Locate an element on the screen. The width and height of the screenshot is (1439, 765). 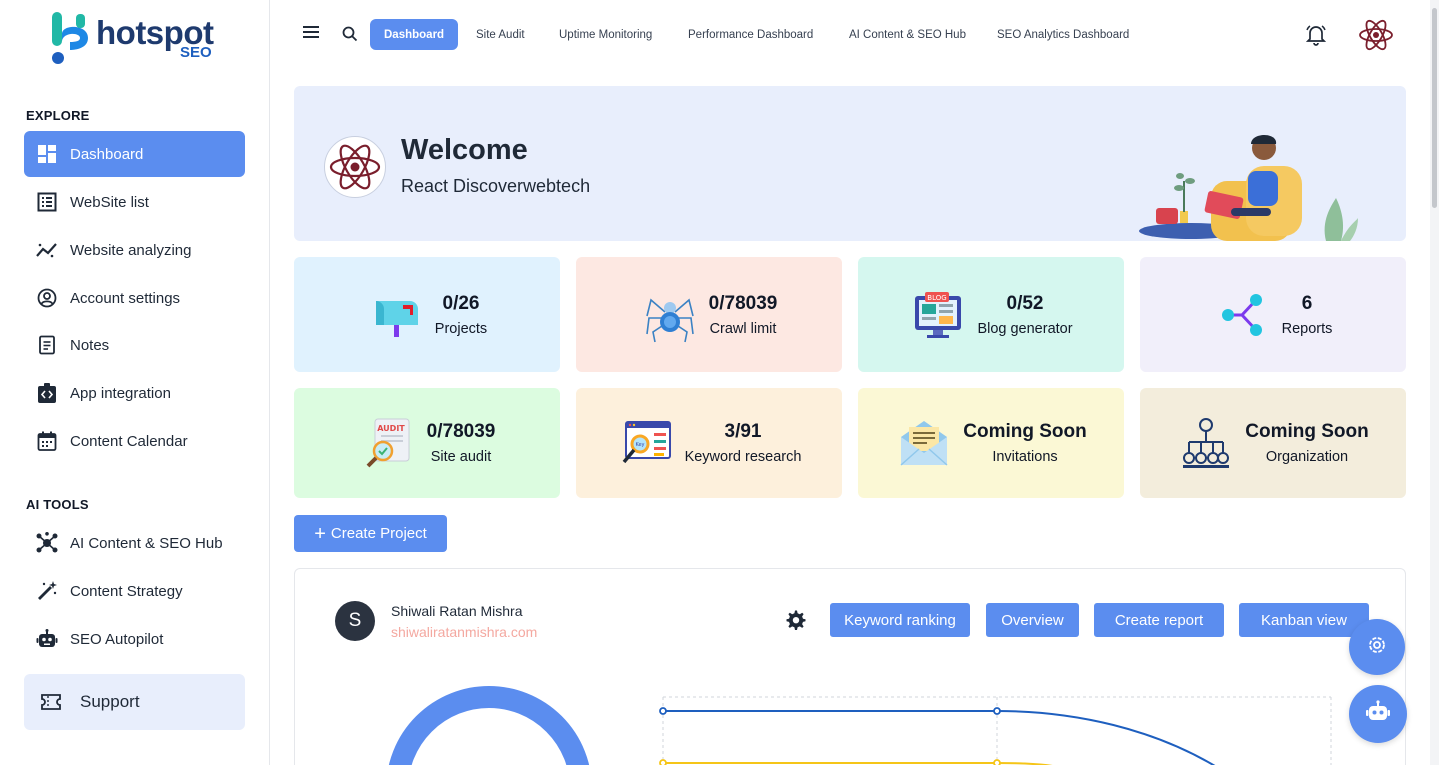
stat-label: Blog generator is located at coordinates (1025, 328).